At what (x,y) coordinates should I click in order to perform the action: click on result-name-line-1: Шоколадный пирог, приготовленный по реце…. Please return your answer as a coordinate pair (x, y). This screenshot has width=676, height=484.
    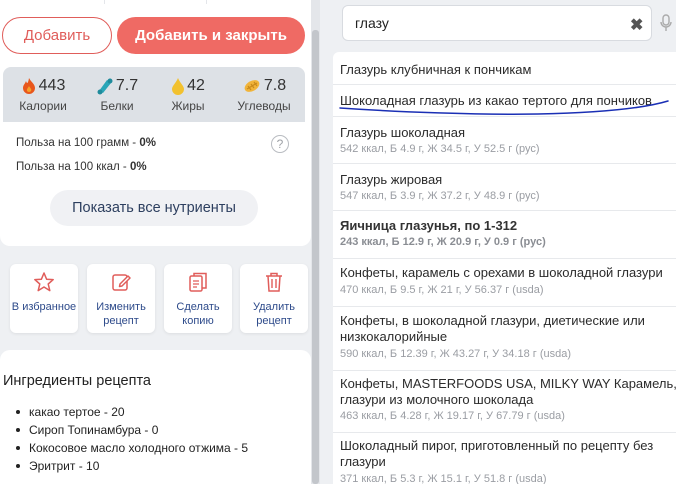
    Looking at the image, I should click on (497, 445).